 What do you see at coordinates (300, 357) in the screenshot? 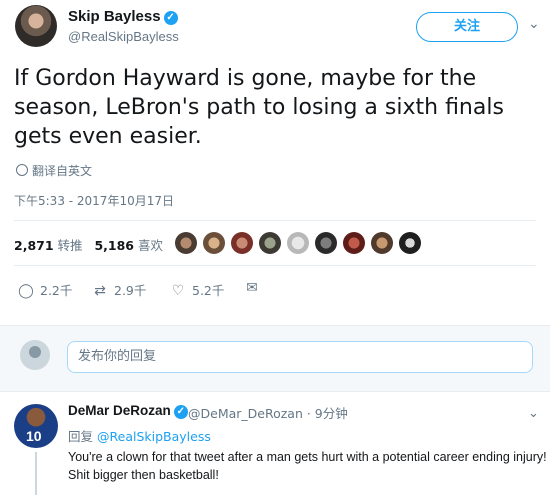
I see `reply-input: 发布你的回复` at bounding box center [300, 357].